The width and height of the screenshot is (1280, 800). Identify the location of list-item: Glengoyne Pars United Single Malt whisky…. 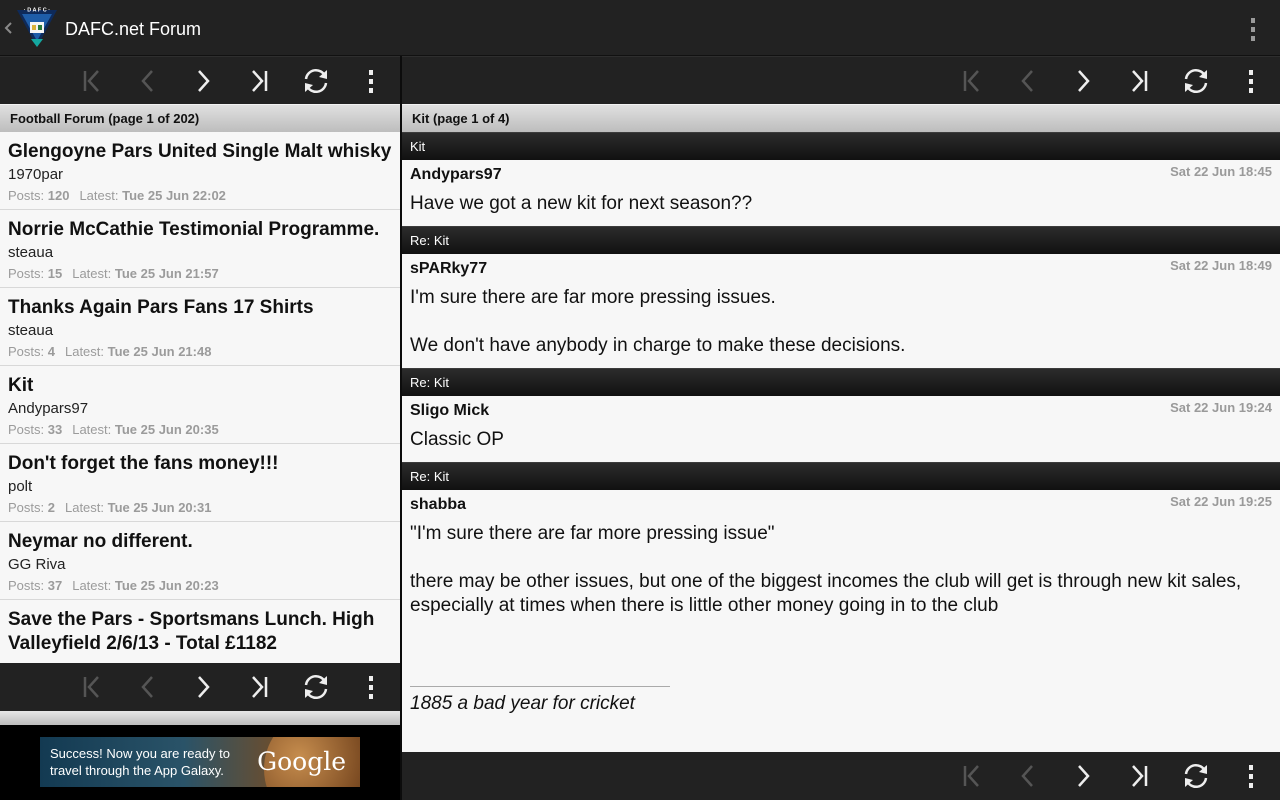
(200, 171).